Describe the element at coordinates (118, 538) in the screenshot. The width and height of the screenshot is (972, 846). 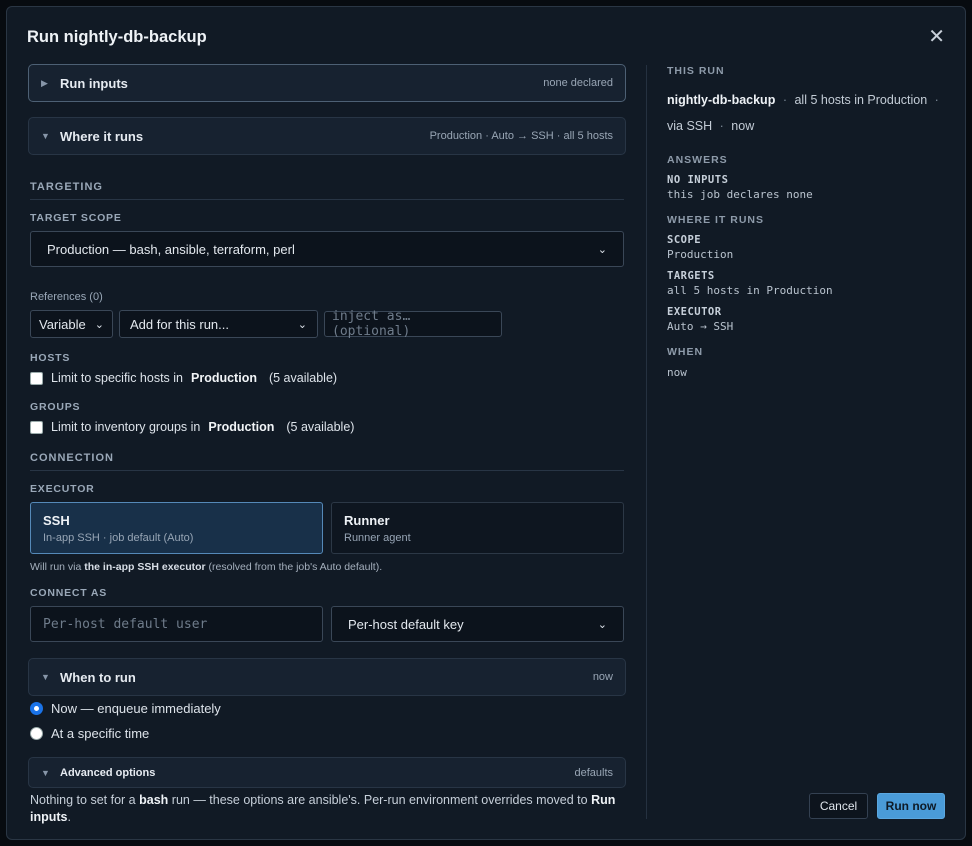
I see `executor-desc: In-app SSH · job default (Auto)` at that location.